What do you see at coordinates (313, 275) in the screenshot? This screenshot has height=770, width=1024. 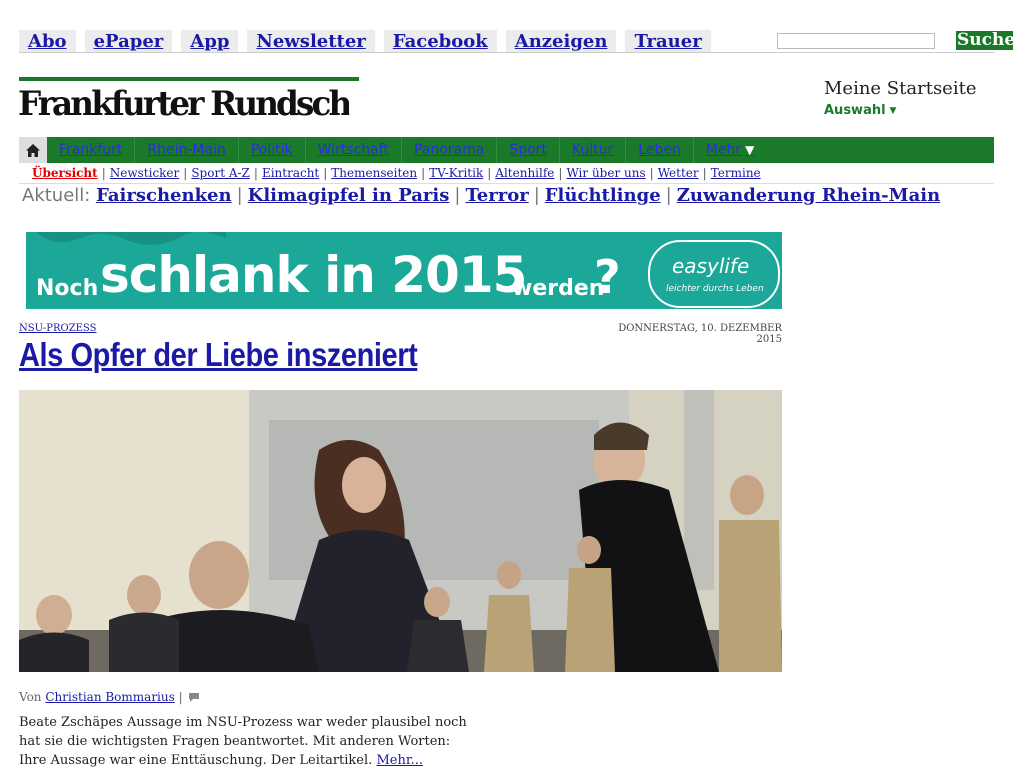 I see `banner-headline: schlank in 2015` at bounding box center [313, 275].